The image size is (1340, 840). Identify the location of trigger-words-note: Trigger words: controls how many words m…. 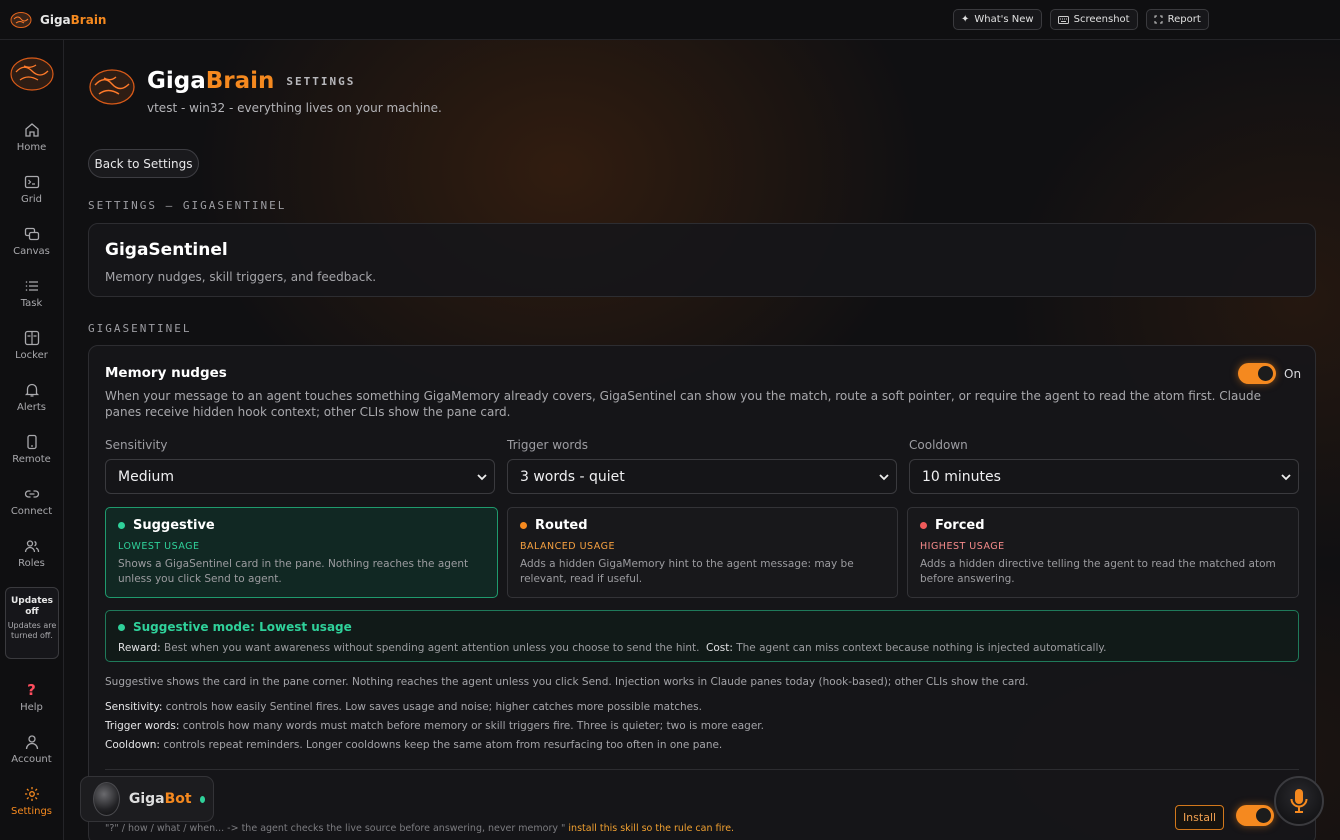
(434, 726).